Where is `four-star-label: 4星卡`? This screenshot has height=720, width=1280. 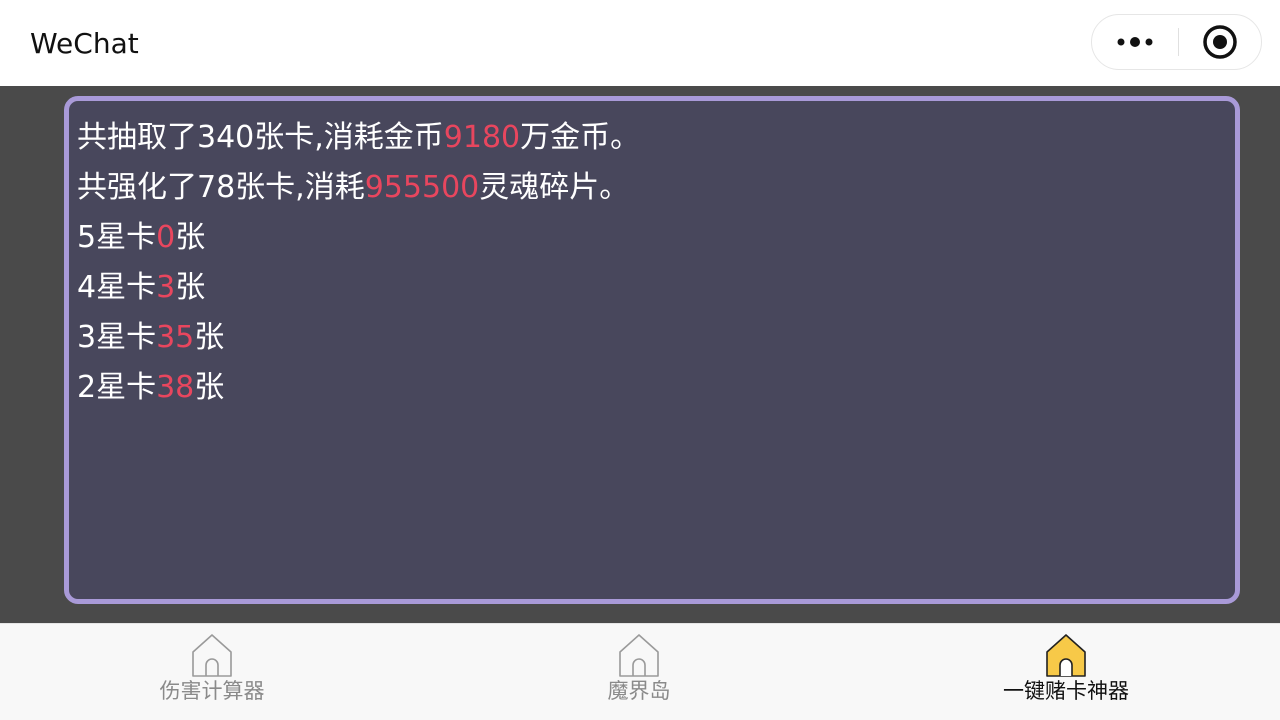 four-star-label: 4星卡 is located at coordinates (117, 287).